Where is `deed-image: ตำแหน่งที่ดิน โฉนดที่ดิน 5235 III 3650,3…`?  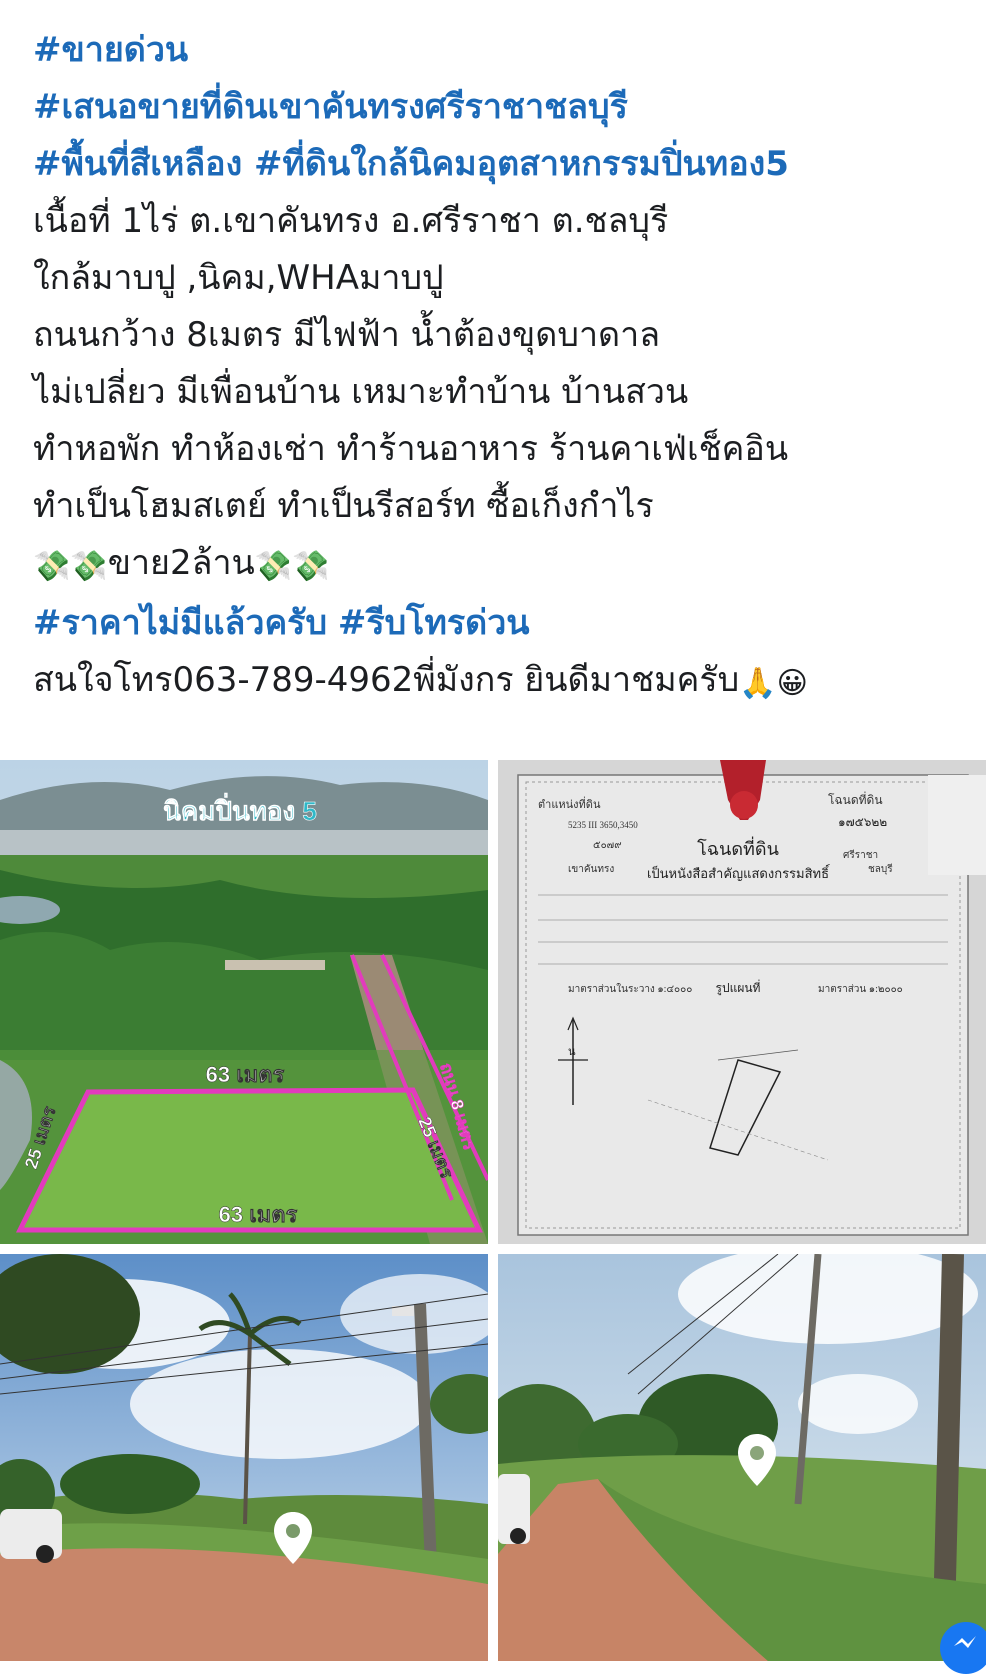 deed-image: ตำแหน่งที่ดิน โฉนดที่ดิน 5235 III 3650,3… is located at coordinates (742, 1002).